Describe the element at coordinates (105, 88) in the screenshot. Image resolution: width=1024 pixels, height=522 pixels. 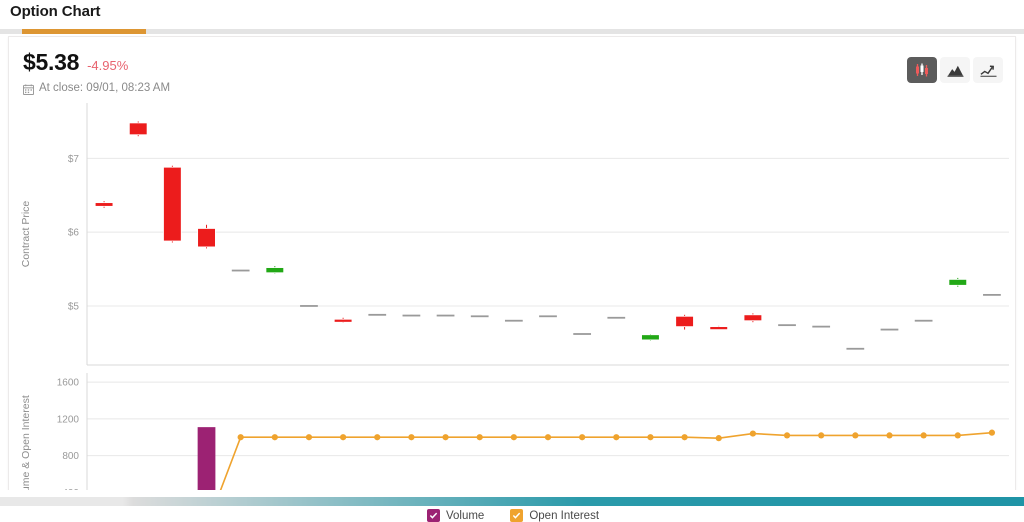
I see `quote-status-text: At close: 09/01, 08:23 AM` at that location.